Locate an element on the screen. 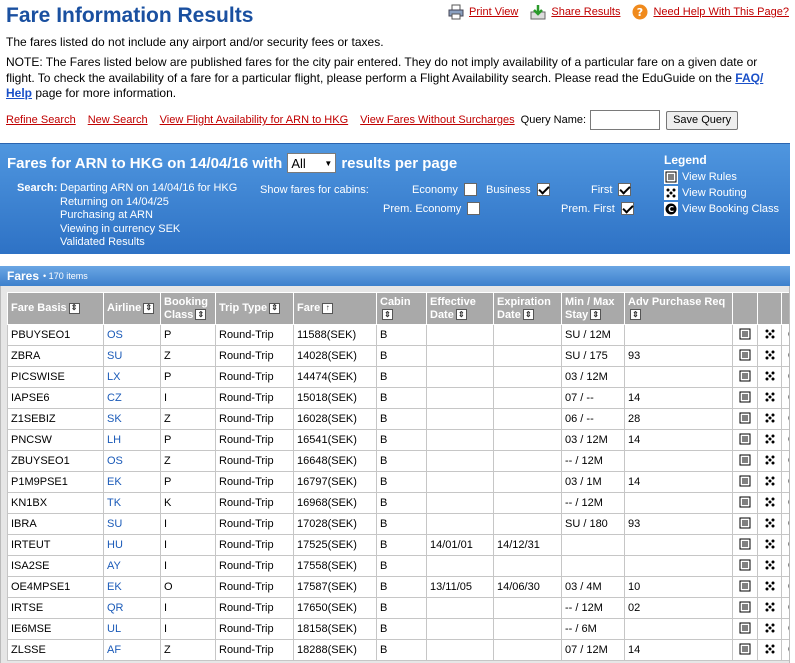 The width and height of the screenshot is (795, 663). refine-search-link: Refine Search is located at coordinates (41, 120).